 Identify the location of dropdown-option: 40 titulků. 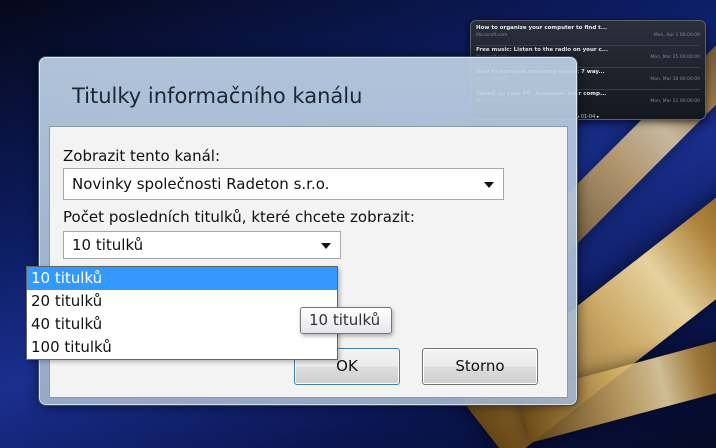
(182, 324).